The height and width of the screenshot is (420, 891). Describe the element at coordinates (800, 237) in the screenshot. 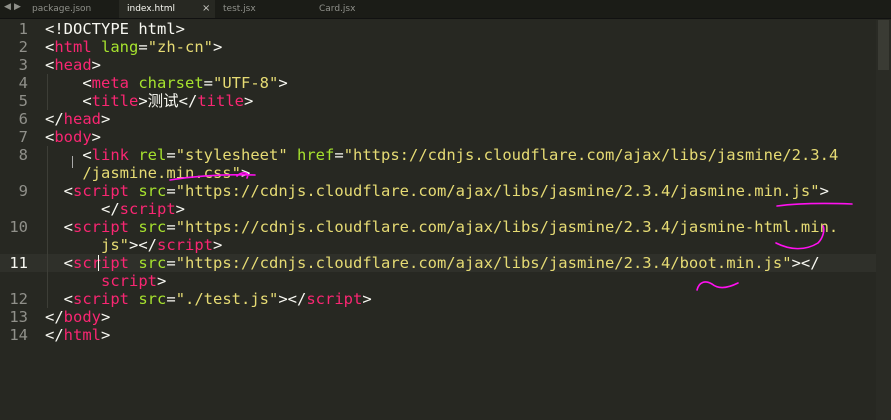

I see `underline-jasmine-html` at that location.